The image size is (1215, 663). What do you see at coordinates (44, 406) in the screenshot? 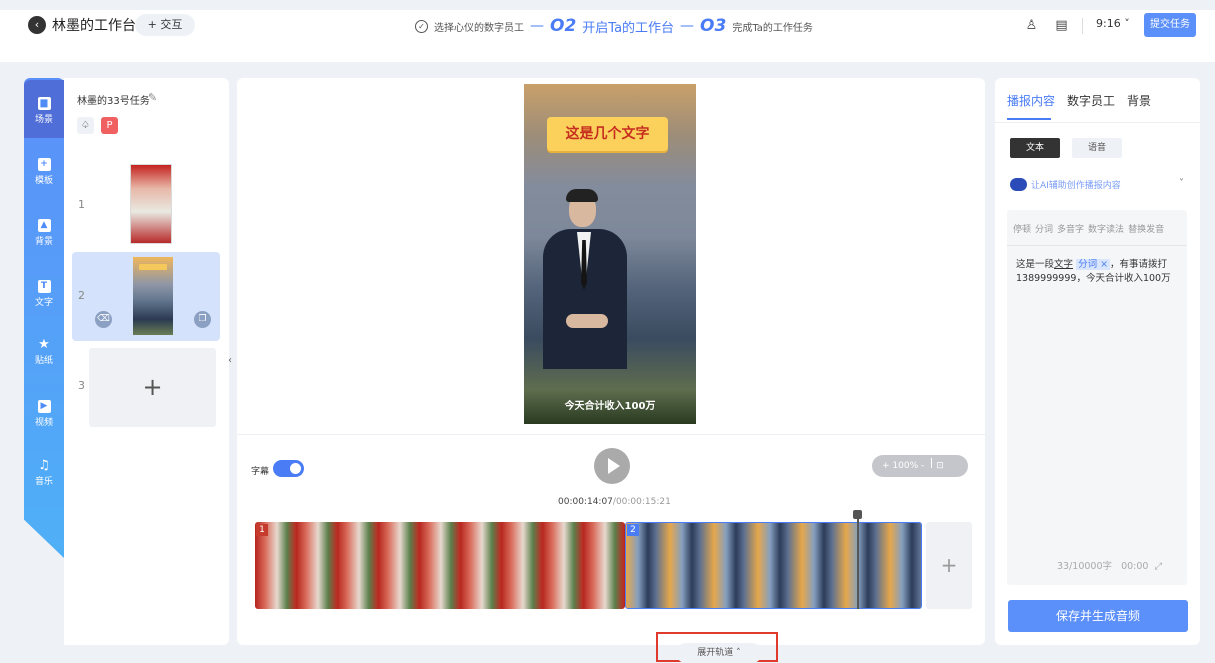
I see `video-icon: ▶` at bounding box center [44, 406].